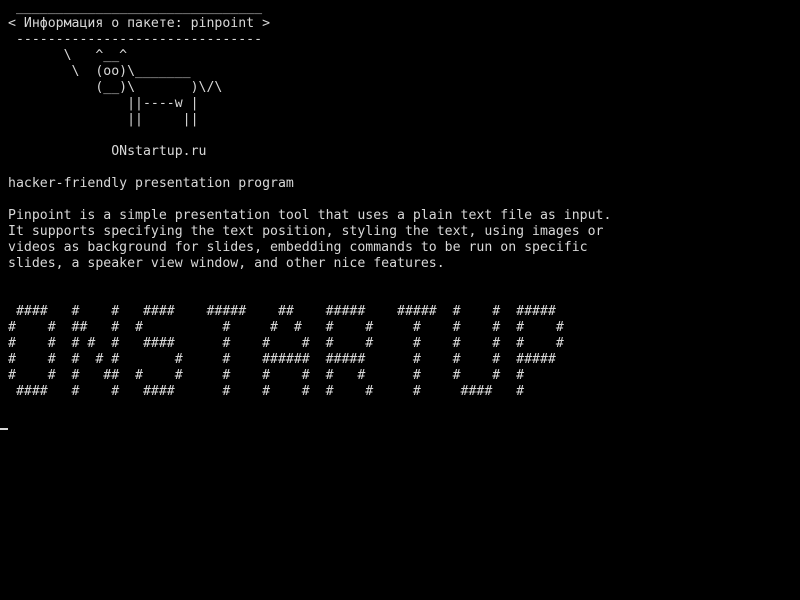 This screenshot has height=600, width=800. Describe the element at coordinates (266, 375) in the screenshot. I see `banner-line: # # # ## # # # # # # # # # # #` at that location.